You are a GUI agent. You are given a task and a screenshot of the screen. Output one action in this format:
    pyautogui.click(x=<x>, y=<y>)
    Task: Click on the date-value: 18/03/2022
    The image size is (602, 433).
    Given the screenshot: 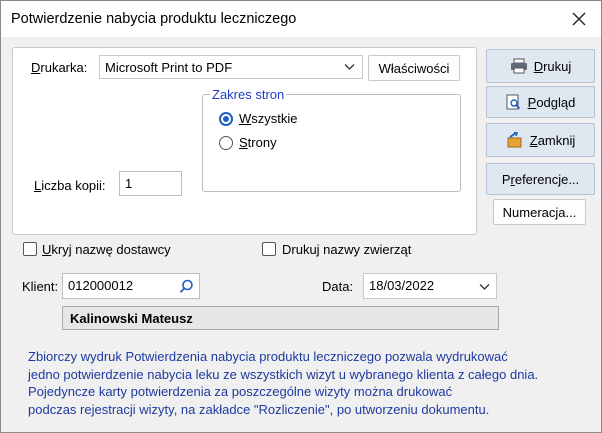 What is the action you would take?
    pyautogui.click(x=402, y=285)
    